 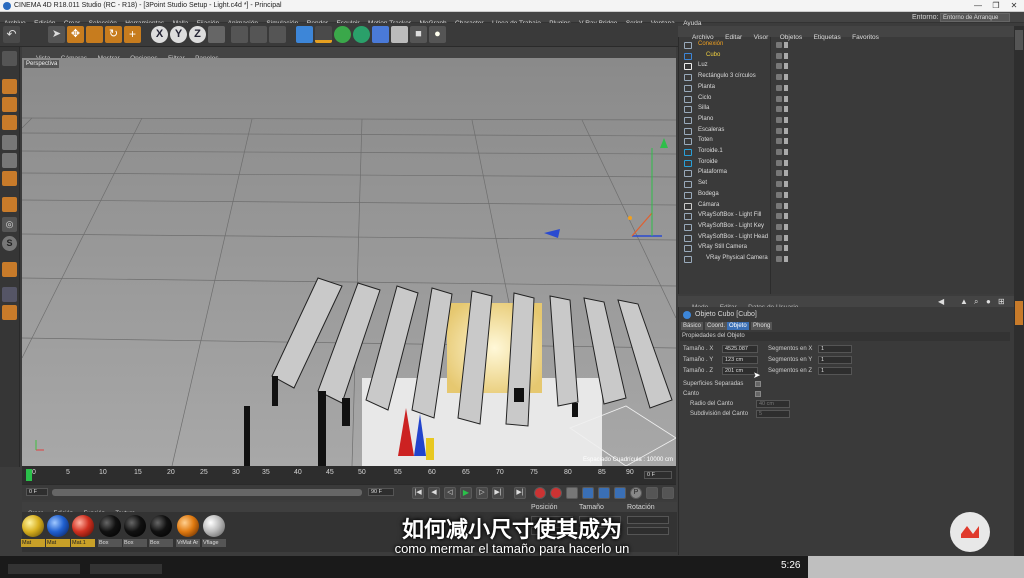 What do you see at coordinates (380, 34) in the screenshot?
I see `deformer-icon` at bounding box center [380, 34].